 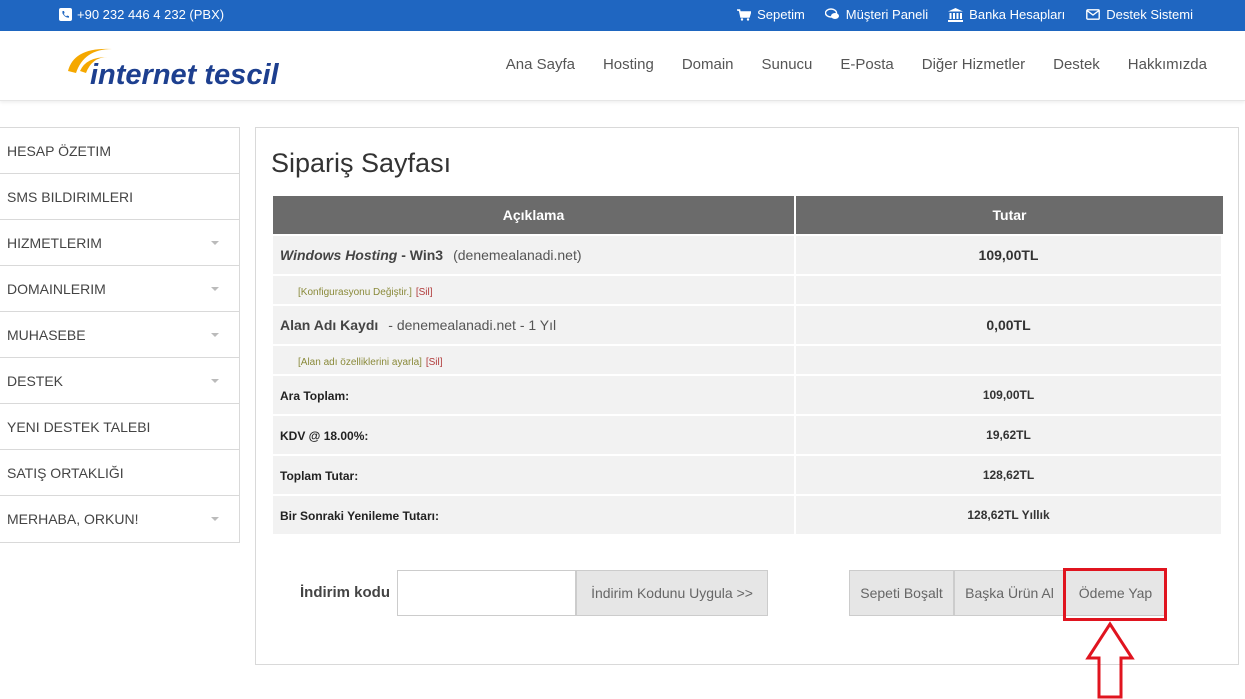 I want to click on top-link-support: Destek Sistemi, so click(x=1139, y=14).